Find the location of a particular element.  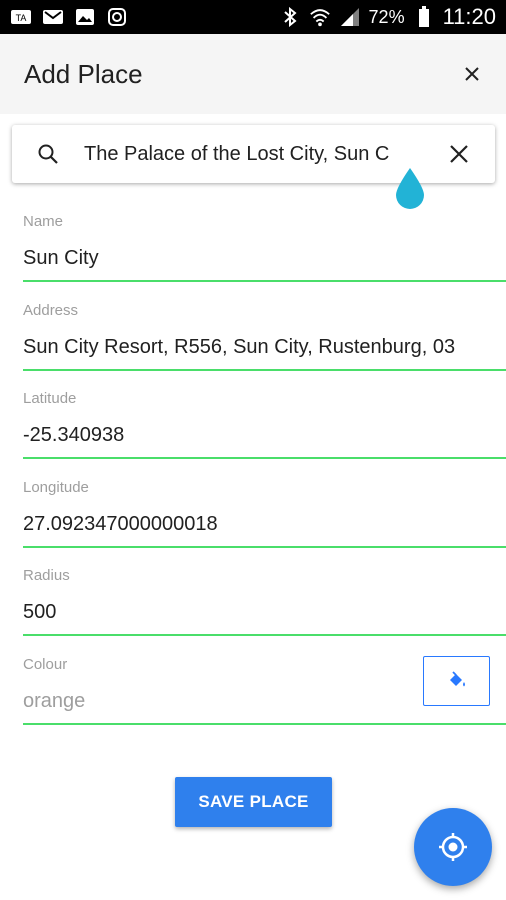

radius-field: Radius 500 is located at coordinates (264, 603).